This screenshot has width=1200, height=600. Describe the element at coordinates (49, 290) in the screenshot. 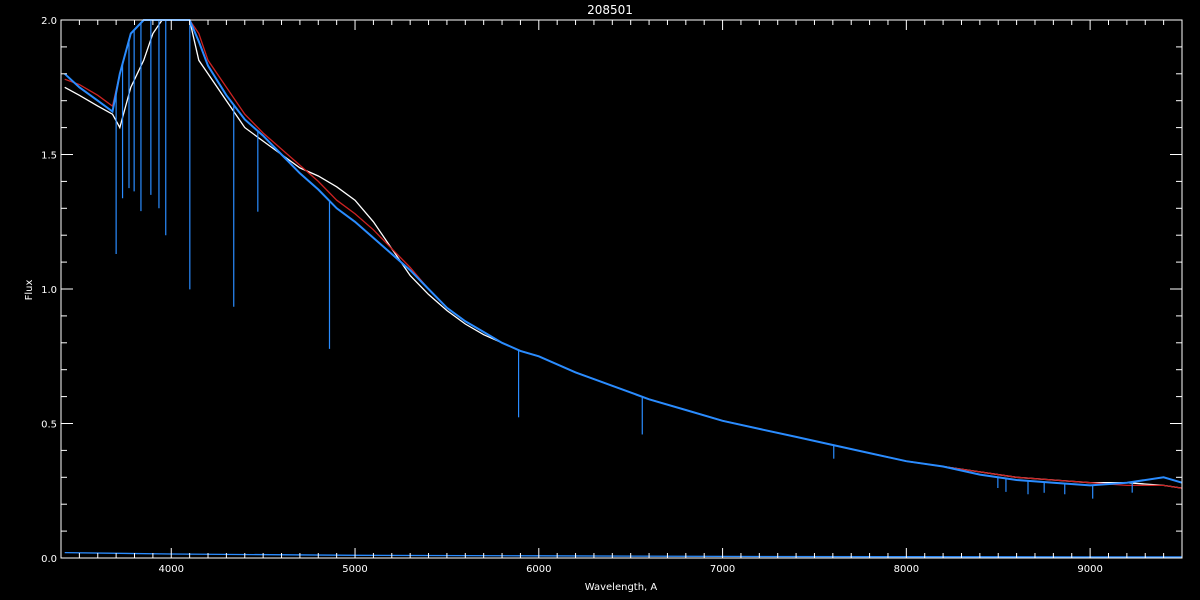

I see `y-tick-label: 1.0` at that location.